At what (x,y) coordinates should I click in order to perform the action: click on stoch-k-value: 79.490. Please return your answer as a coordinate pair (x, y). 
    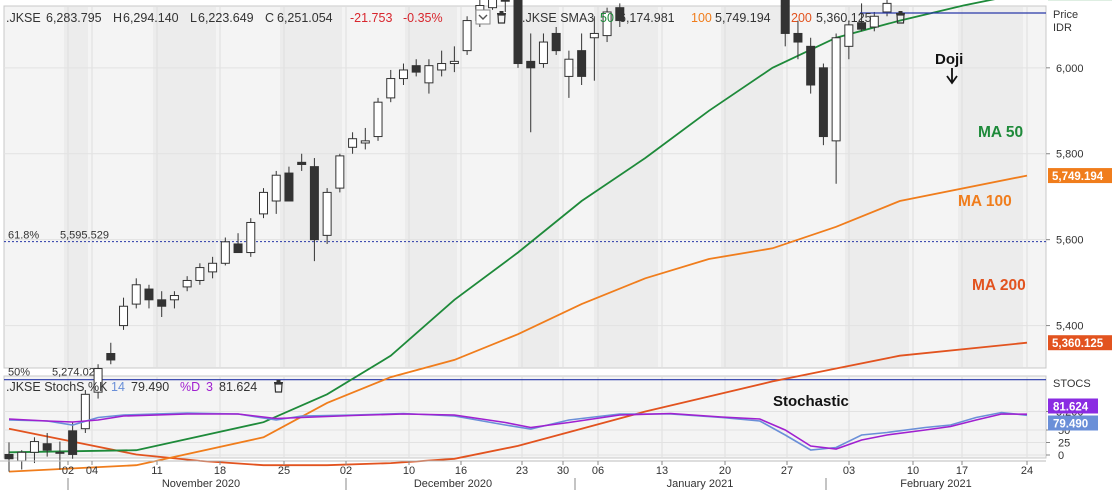
    Looking at the image, I should click on (150, 387).